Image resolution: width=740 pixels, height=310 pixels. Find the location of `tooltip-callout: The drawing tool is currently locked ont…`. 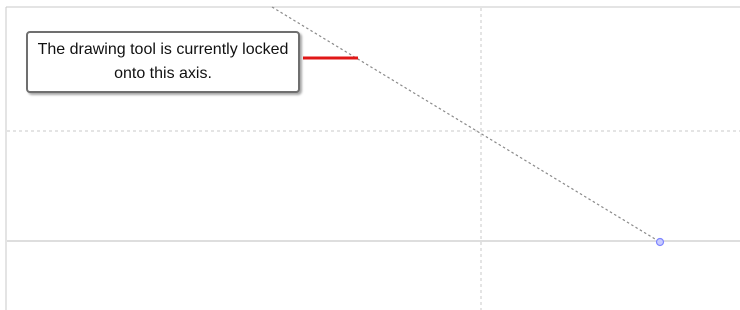

tooltip-callout: The drawing tool is currently locked ont… is located at coordinates (163, 62).